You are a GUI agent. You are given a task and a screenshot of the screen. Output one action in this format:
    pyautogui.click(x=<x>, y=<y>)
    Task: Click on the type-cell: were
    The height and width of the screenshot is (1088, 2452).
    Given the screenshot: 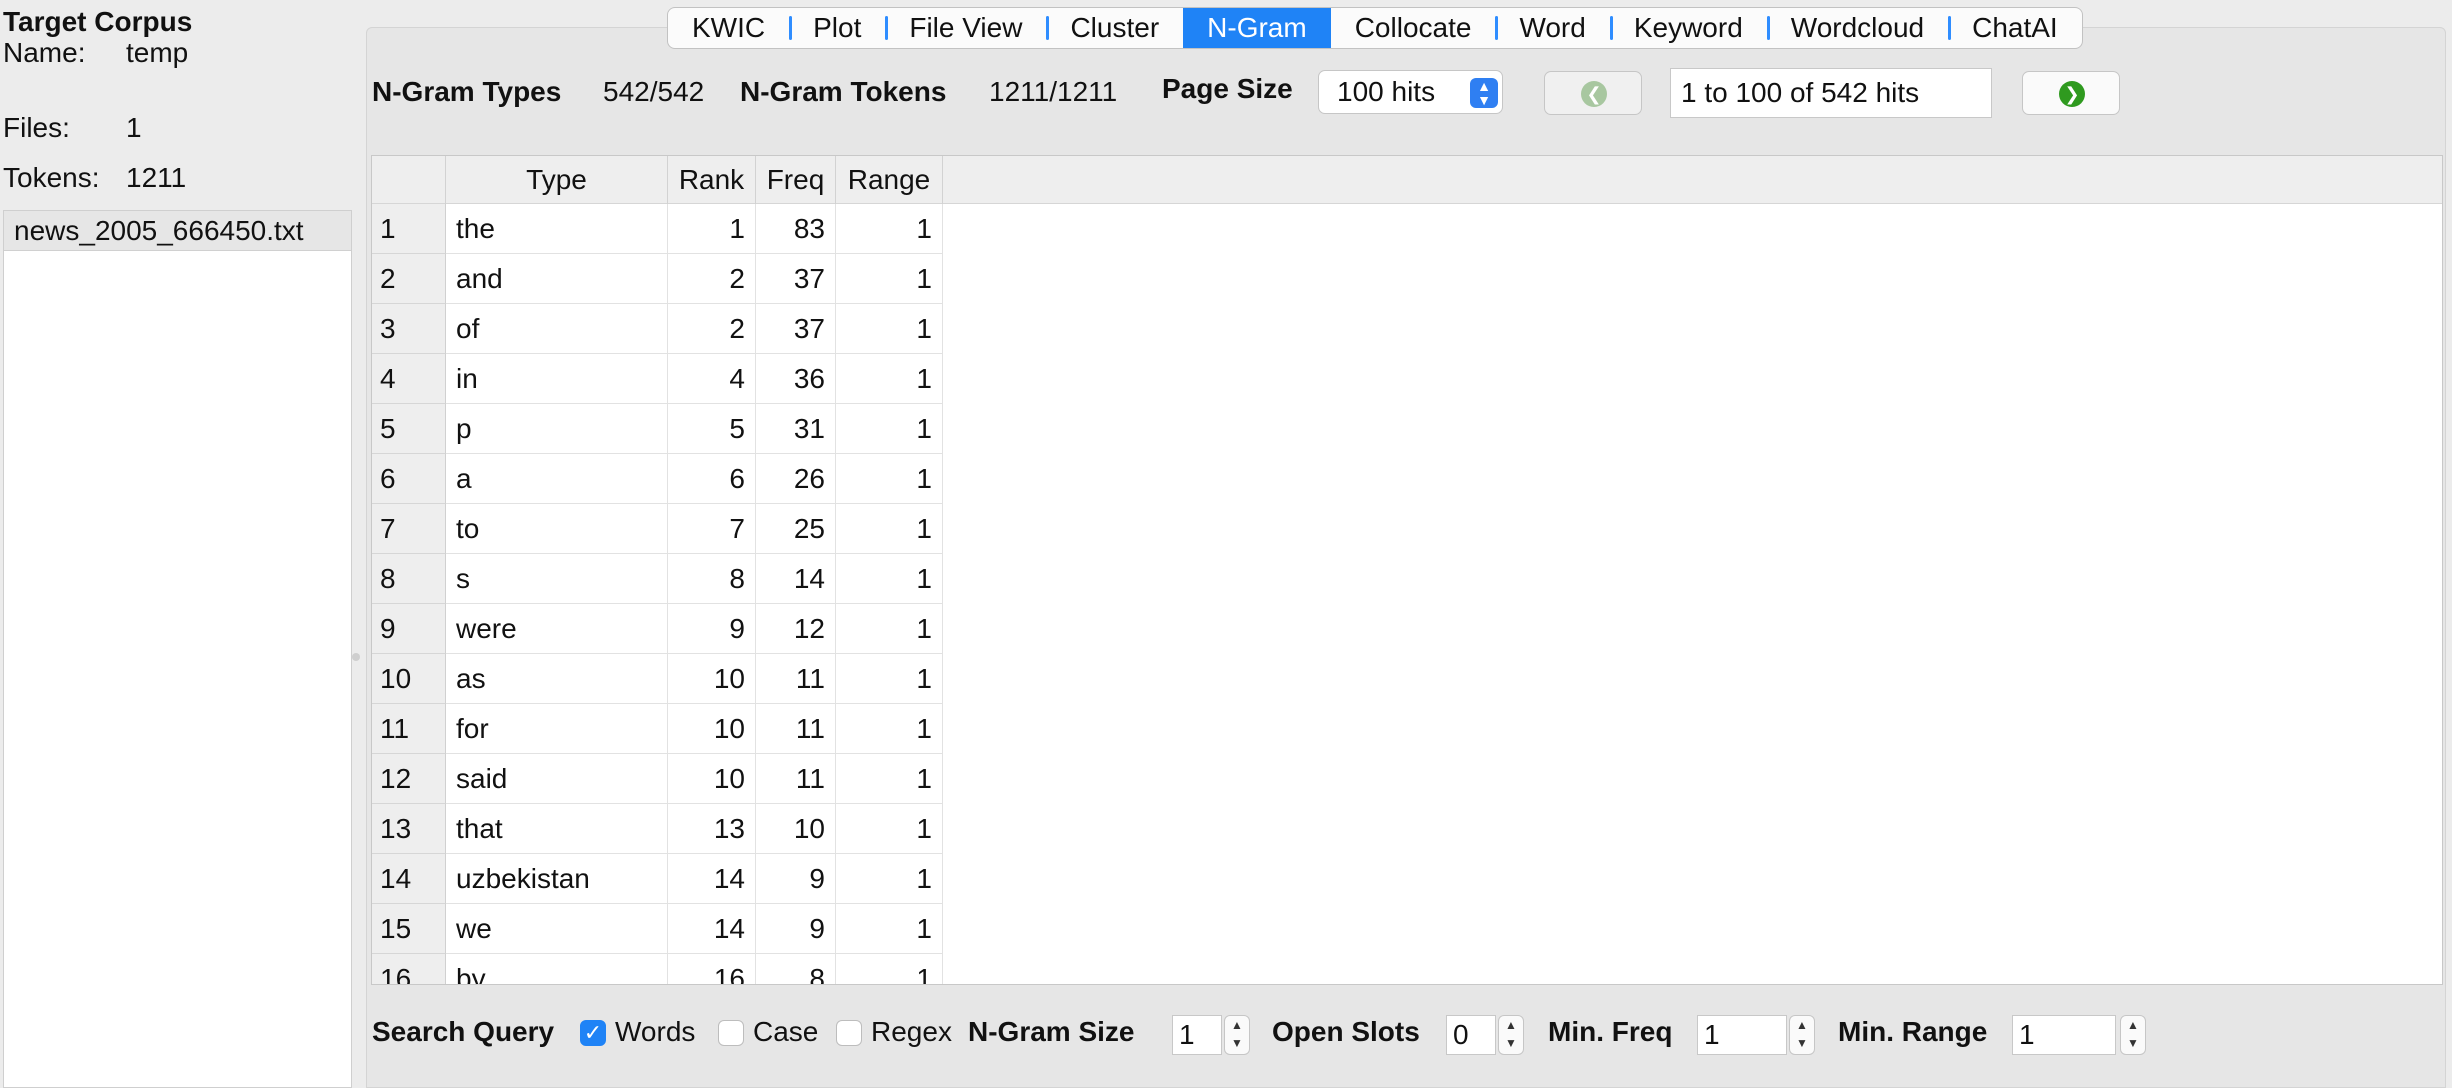 What is the action you would take?
    pyautogui.click(x=557, y=629)
    